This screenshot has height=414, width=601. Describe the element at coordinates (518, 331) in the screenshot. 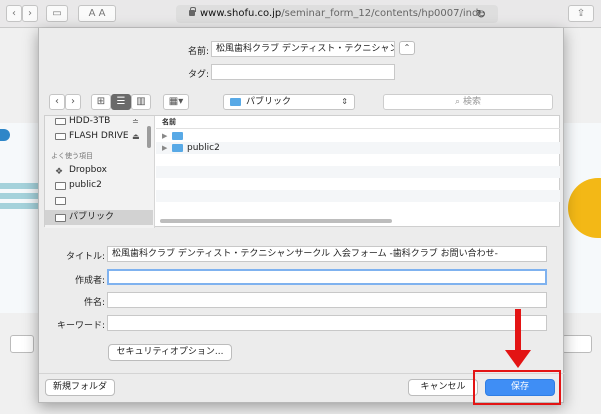

I see `annotation-arrow` at that location.